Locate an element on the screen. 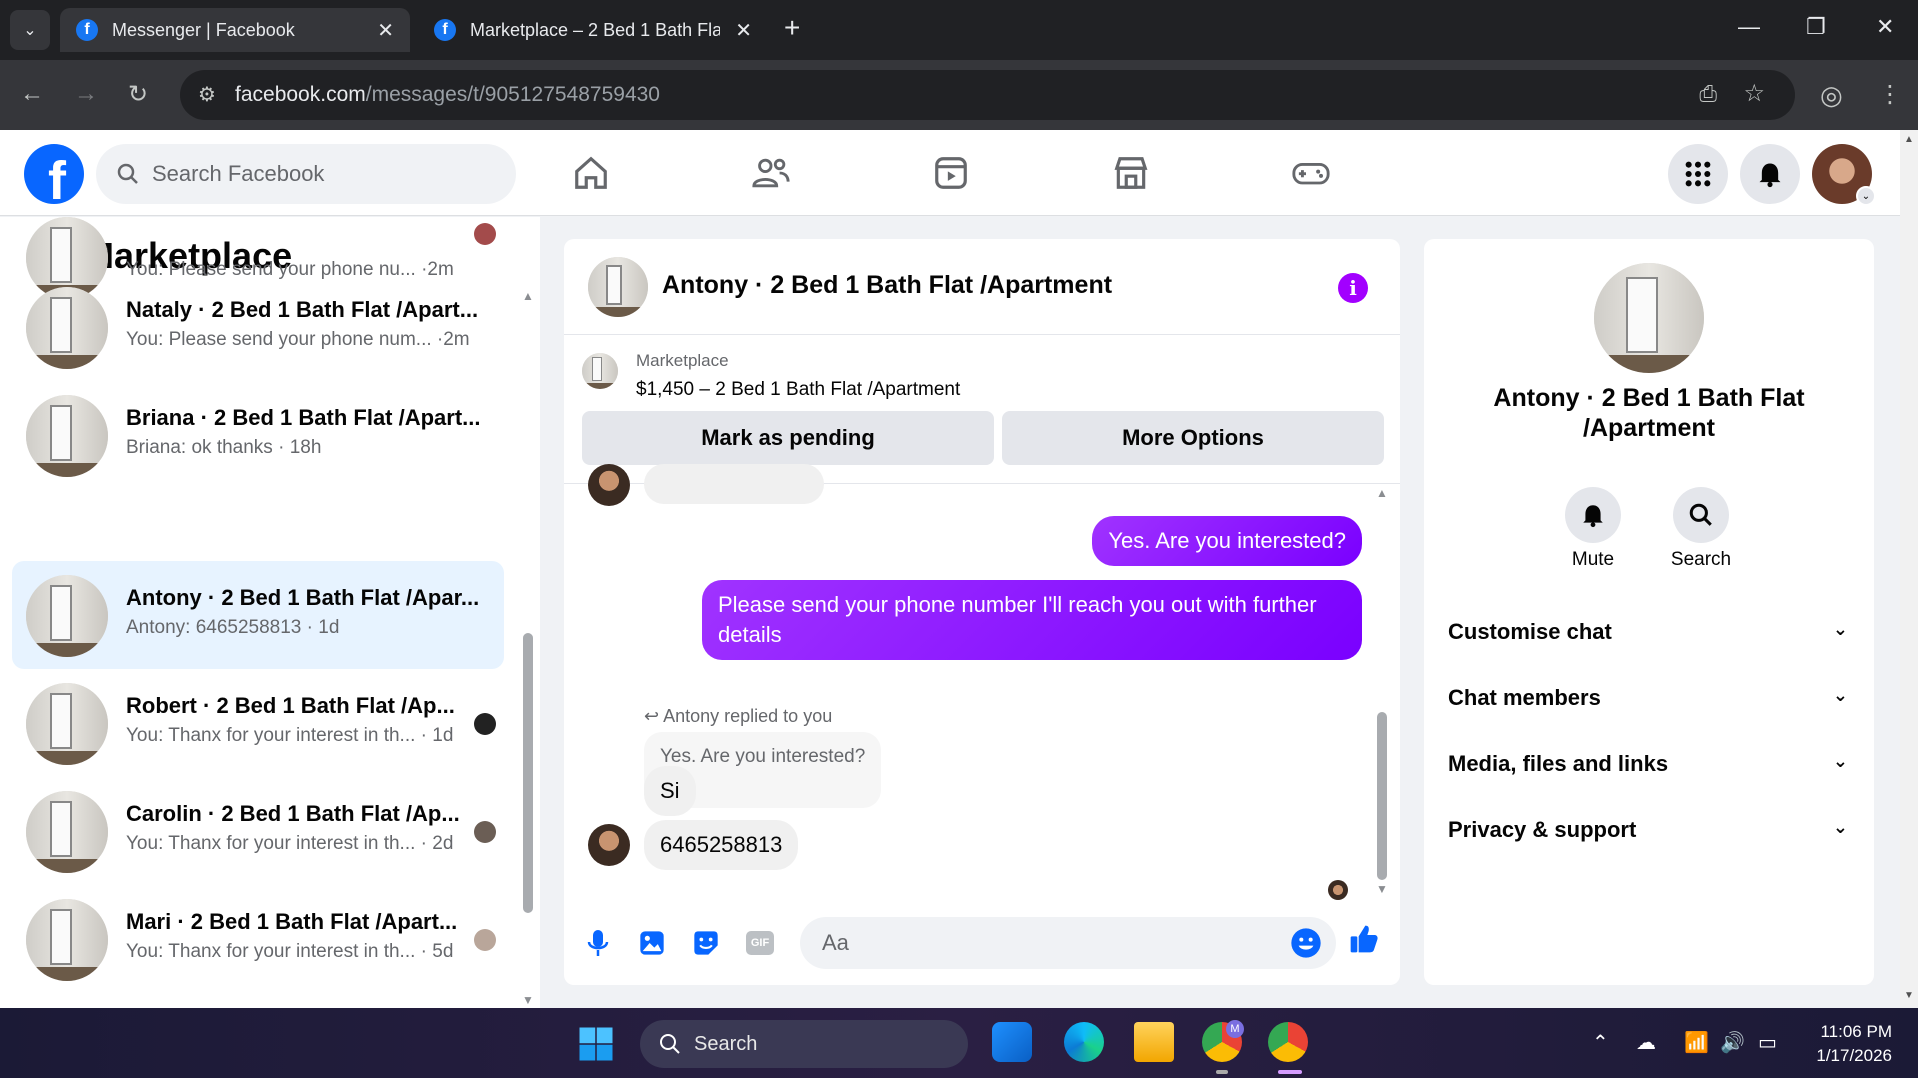 The image size is (1918, 1078). outlook-icon is located at coordinates (1012, 1042).